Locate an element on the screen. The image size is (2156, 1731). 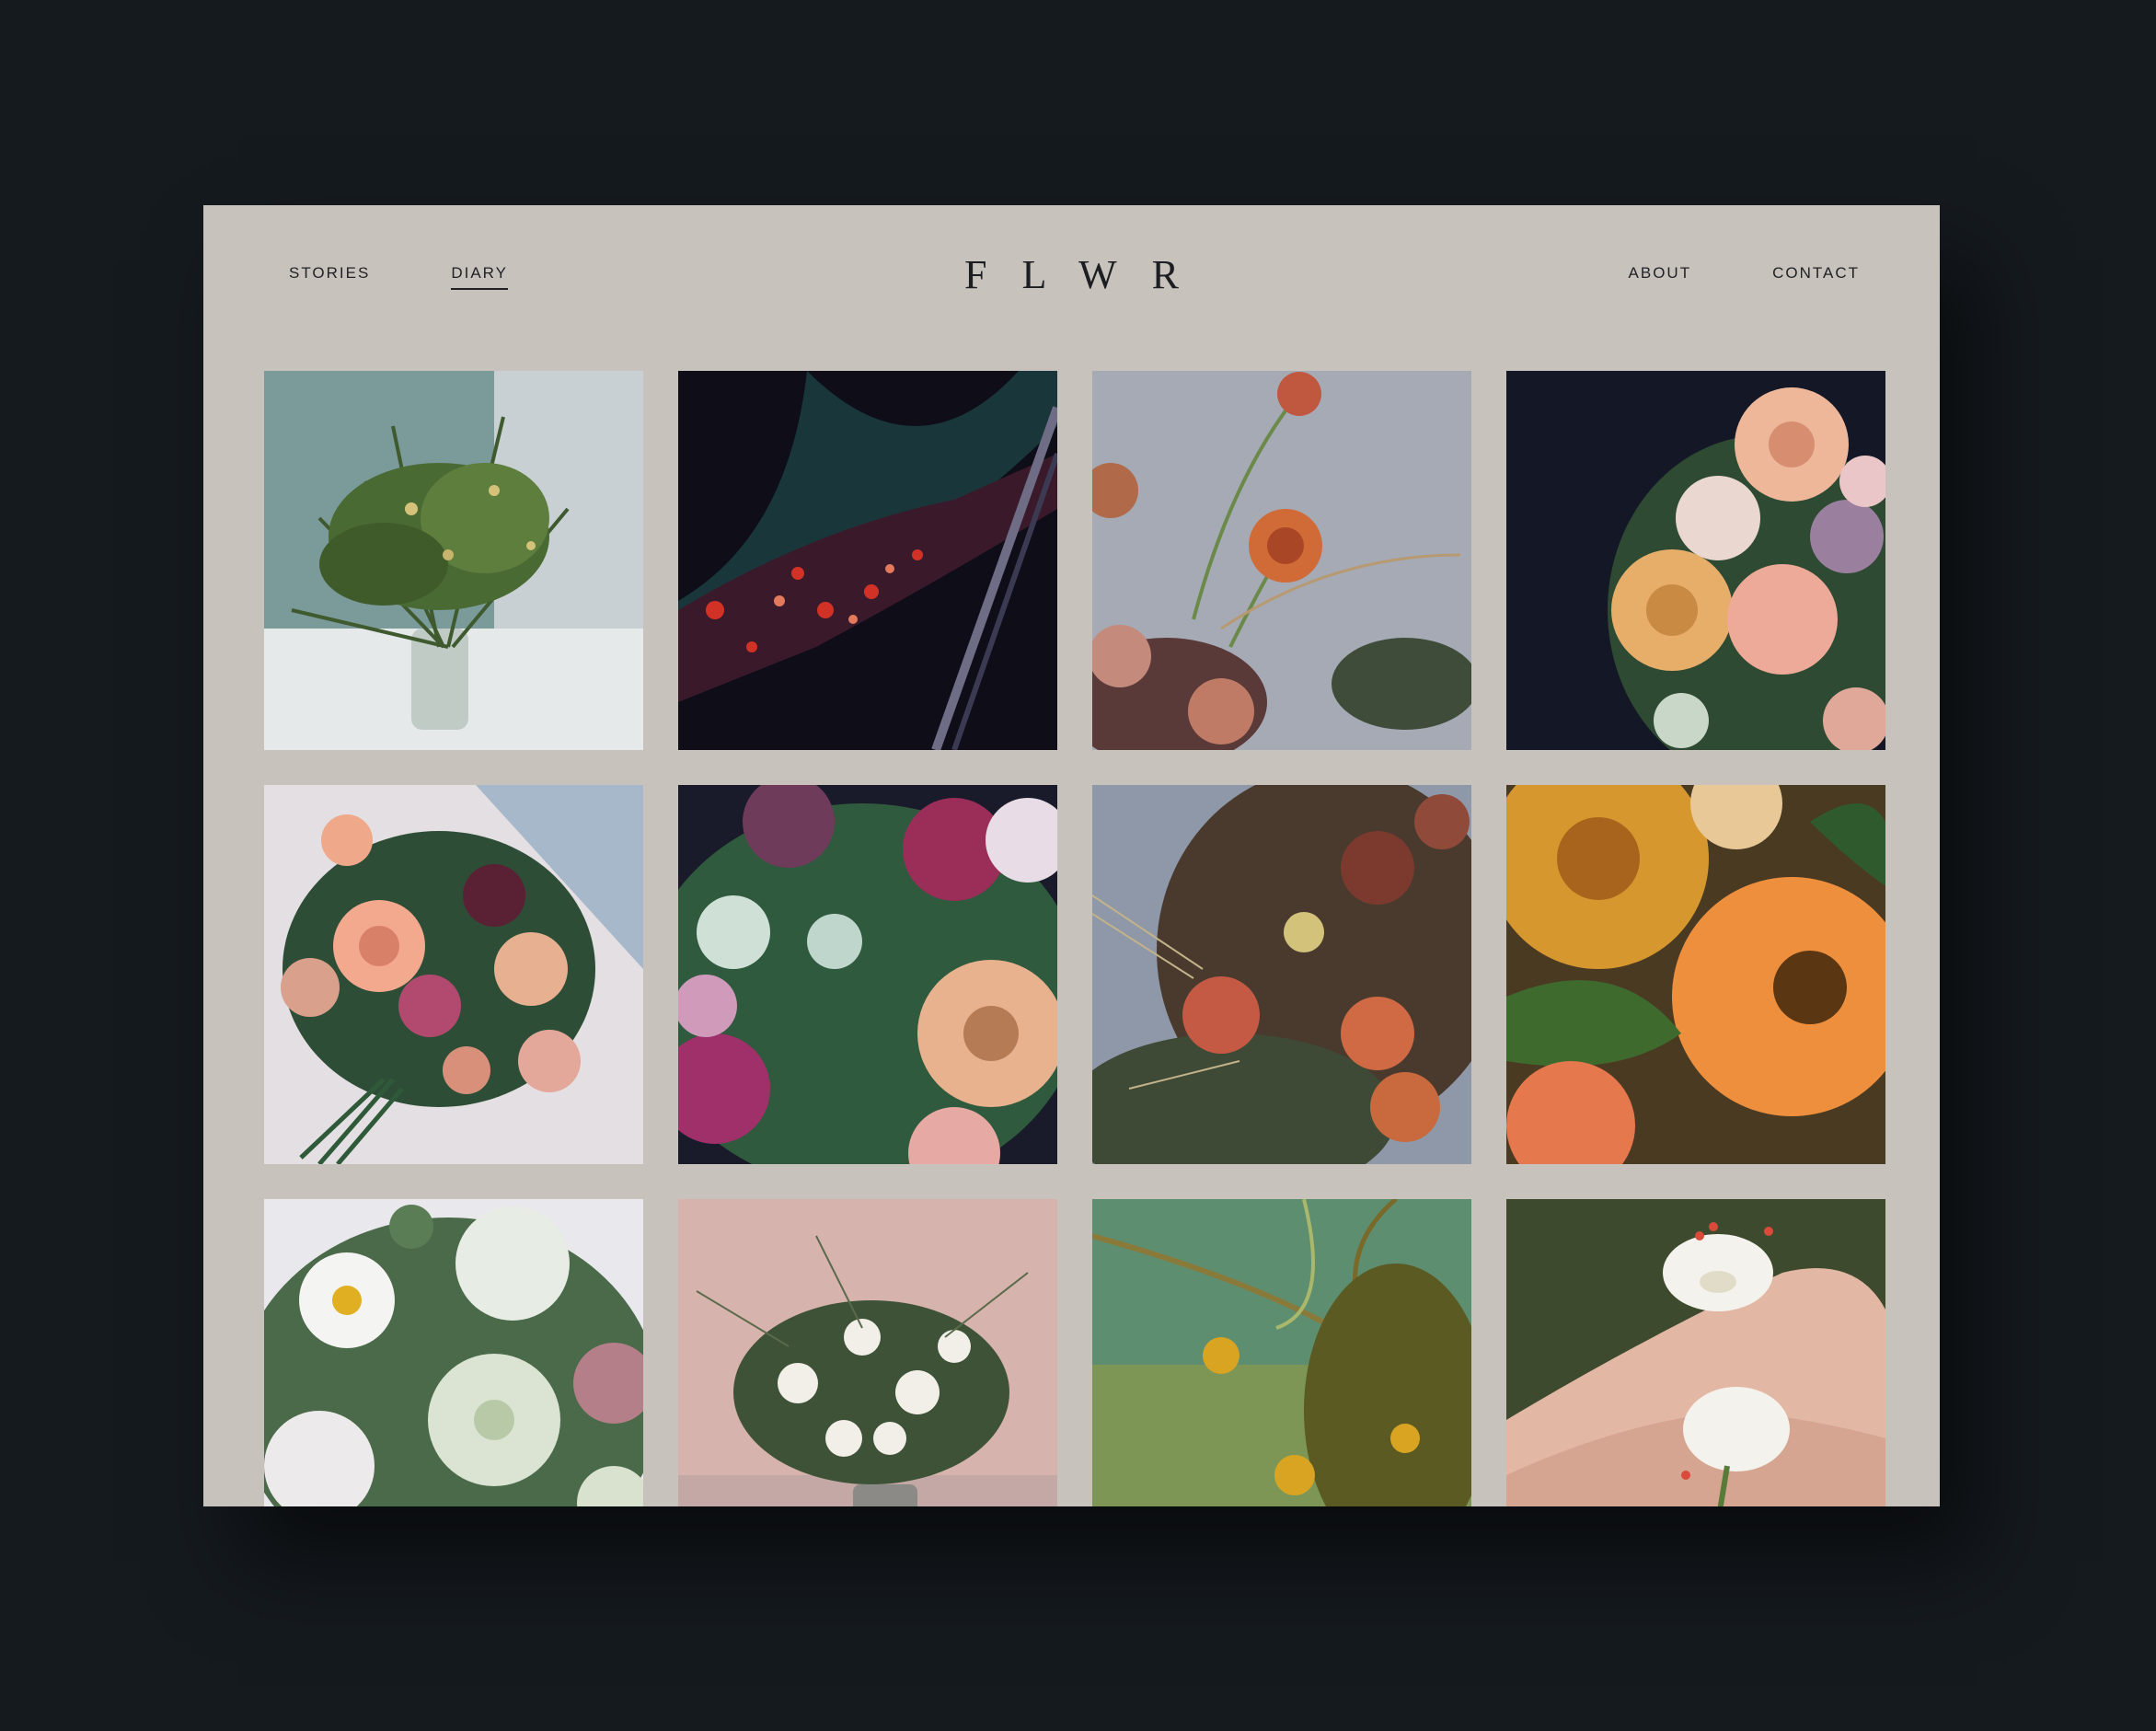
autumn-rose-arrangement-image is located at coordinates (1281, 974).